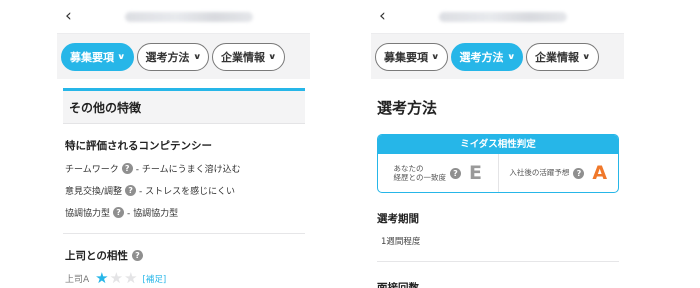 This screenshot has height=288, width=700. I want to click on selection-period-value: 1週間程度, so click(401, 242).